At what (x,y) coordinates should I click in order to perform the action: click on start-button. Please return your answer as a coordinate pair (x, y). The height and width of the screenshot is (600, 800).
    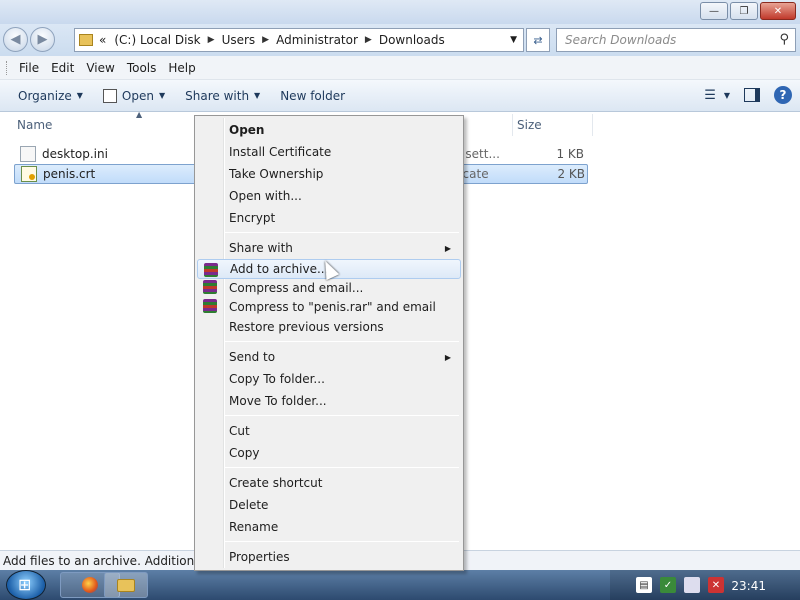
    Looking at the image, I should click on (26, 585).